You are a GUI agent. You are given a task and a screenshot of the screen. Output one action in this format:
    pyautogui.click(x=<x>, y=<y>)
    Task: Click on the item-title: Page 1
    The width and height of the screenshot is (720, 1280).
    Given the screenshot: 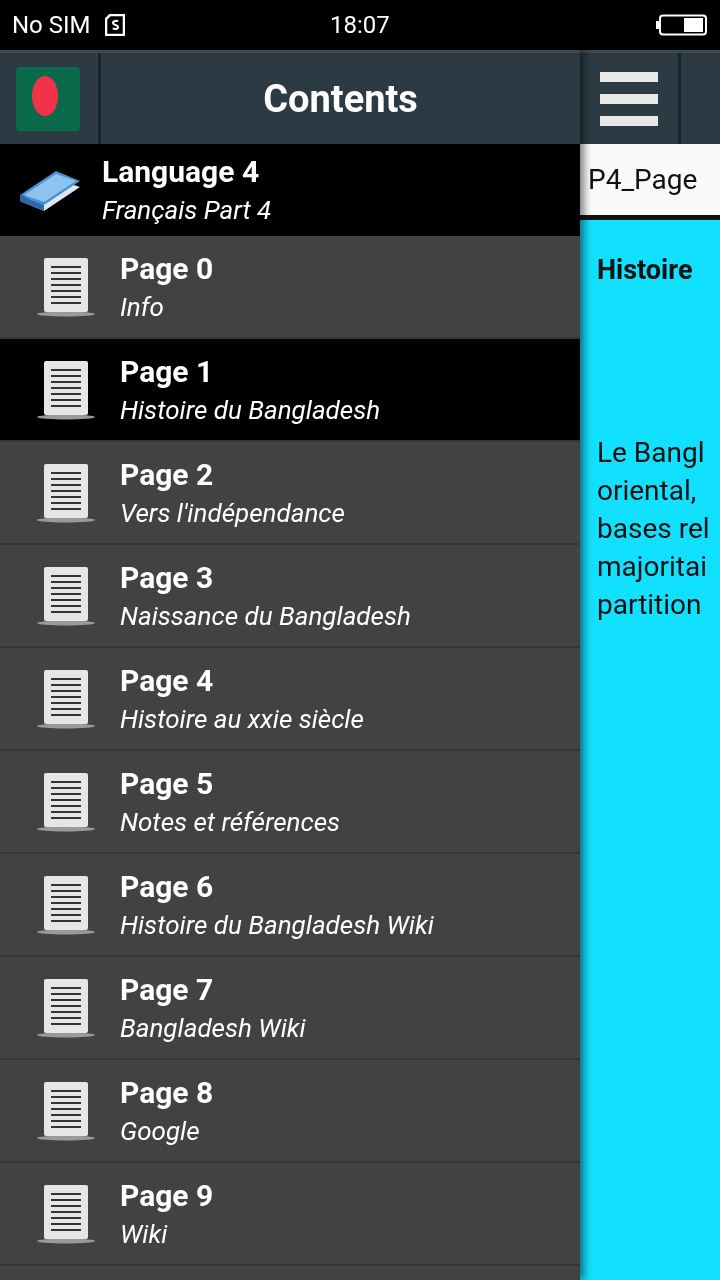 What is the action you would take?
    pyautogui.click(x=167, y=371)
    